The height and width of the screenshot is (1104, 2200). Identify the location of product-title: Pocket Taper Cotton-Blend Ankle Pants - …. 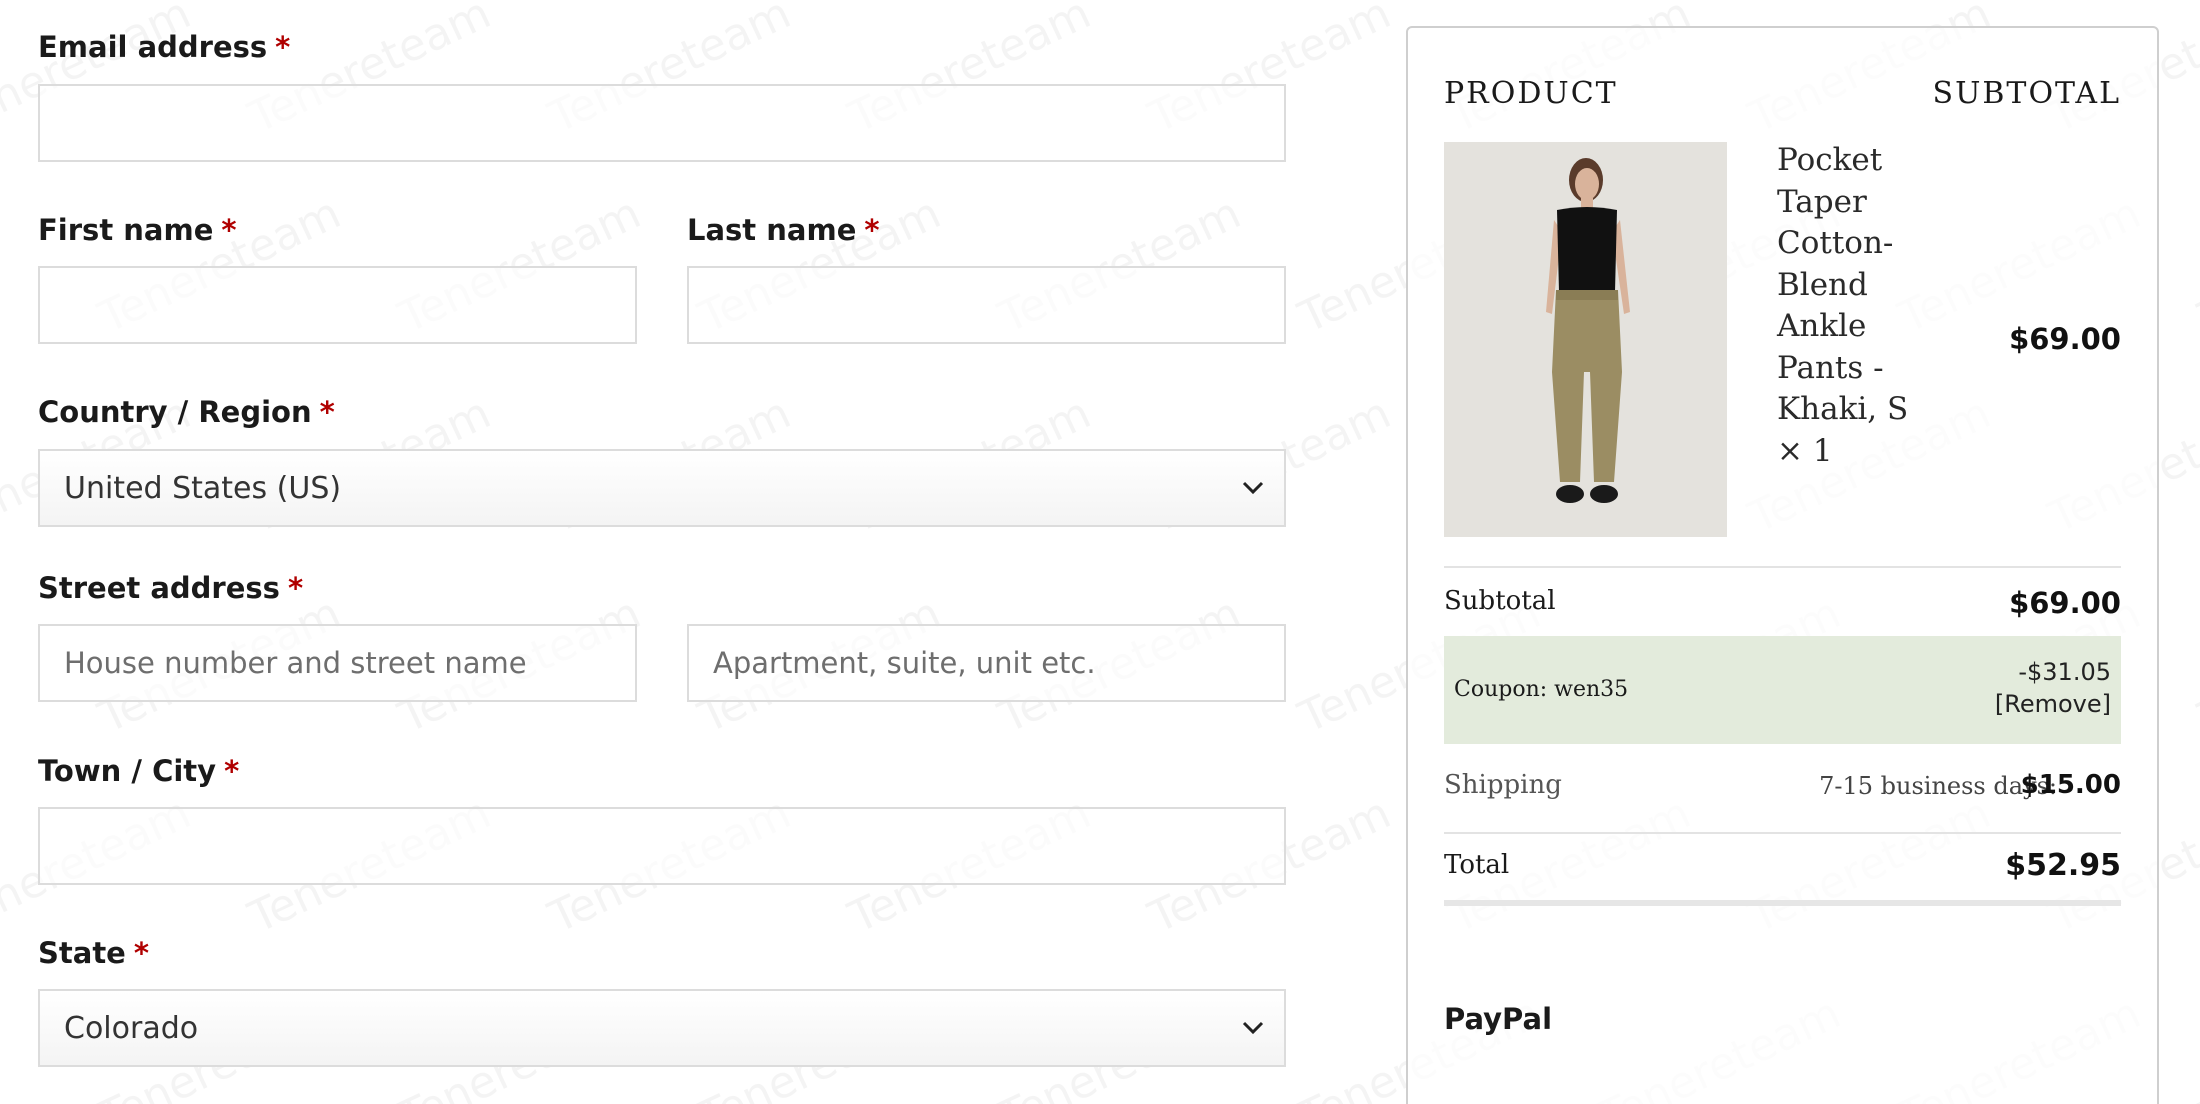
(1843, 284).